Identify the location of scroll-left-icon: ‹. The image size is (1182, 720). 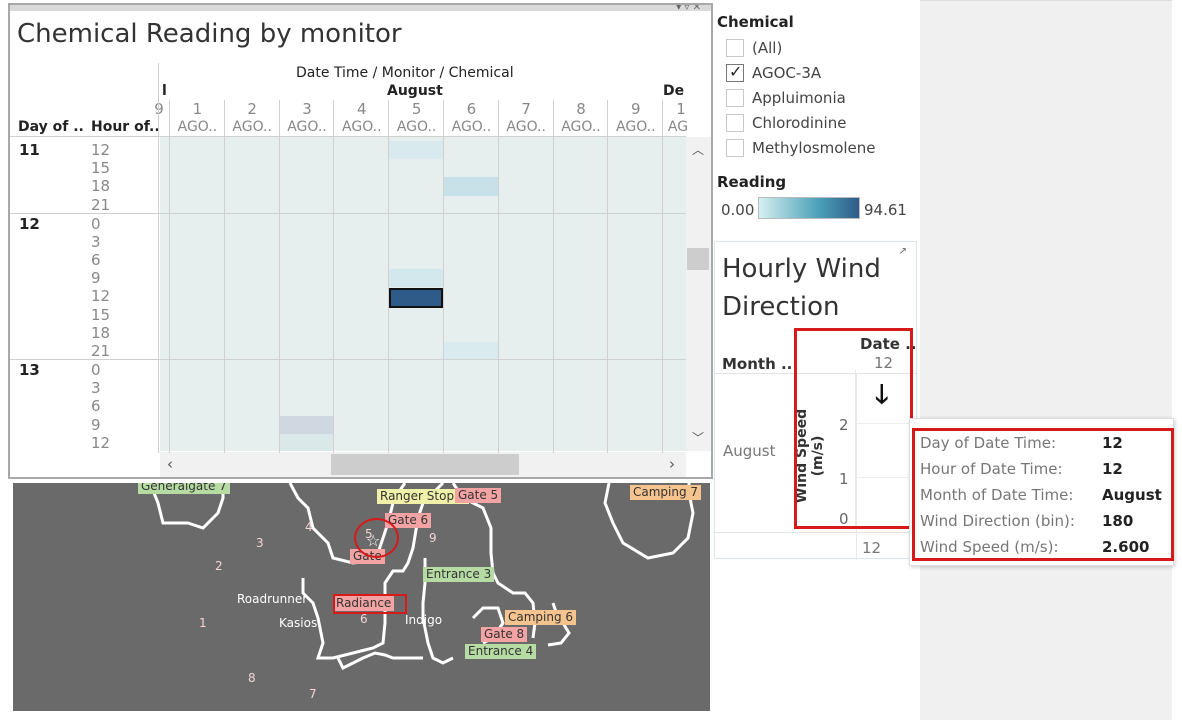
(170, 464).